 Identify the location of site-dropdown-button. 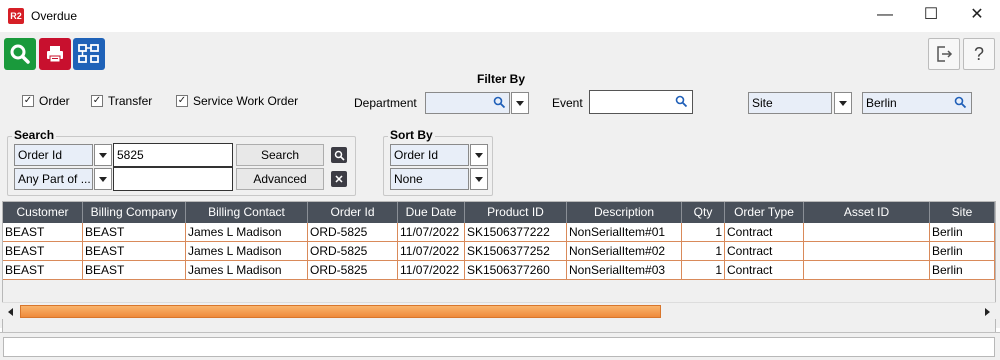
(843, 103).